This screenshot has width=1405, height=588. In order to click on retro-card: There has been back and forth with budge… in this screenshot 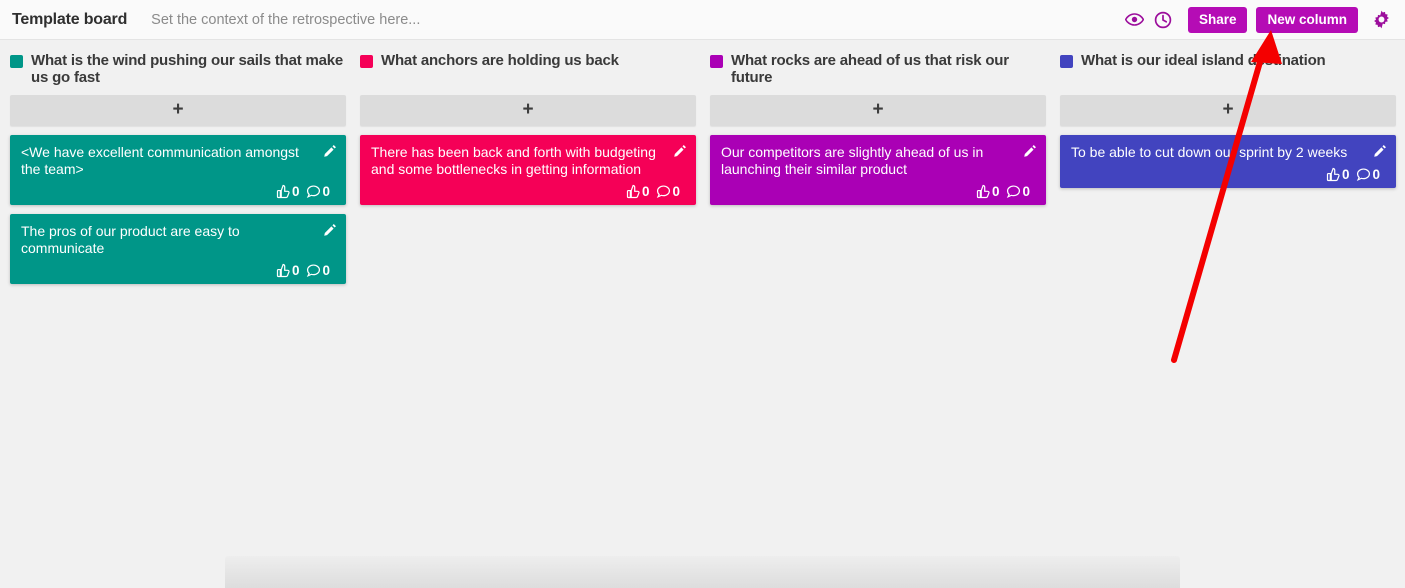, I will do `click(528, 170)`.